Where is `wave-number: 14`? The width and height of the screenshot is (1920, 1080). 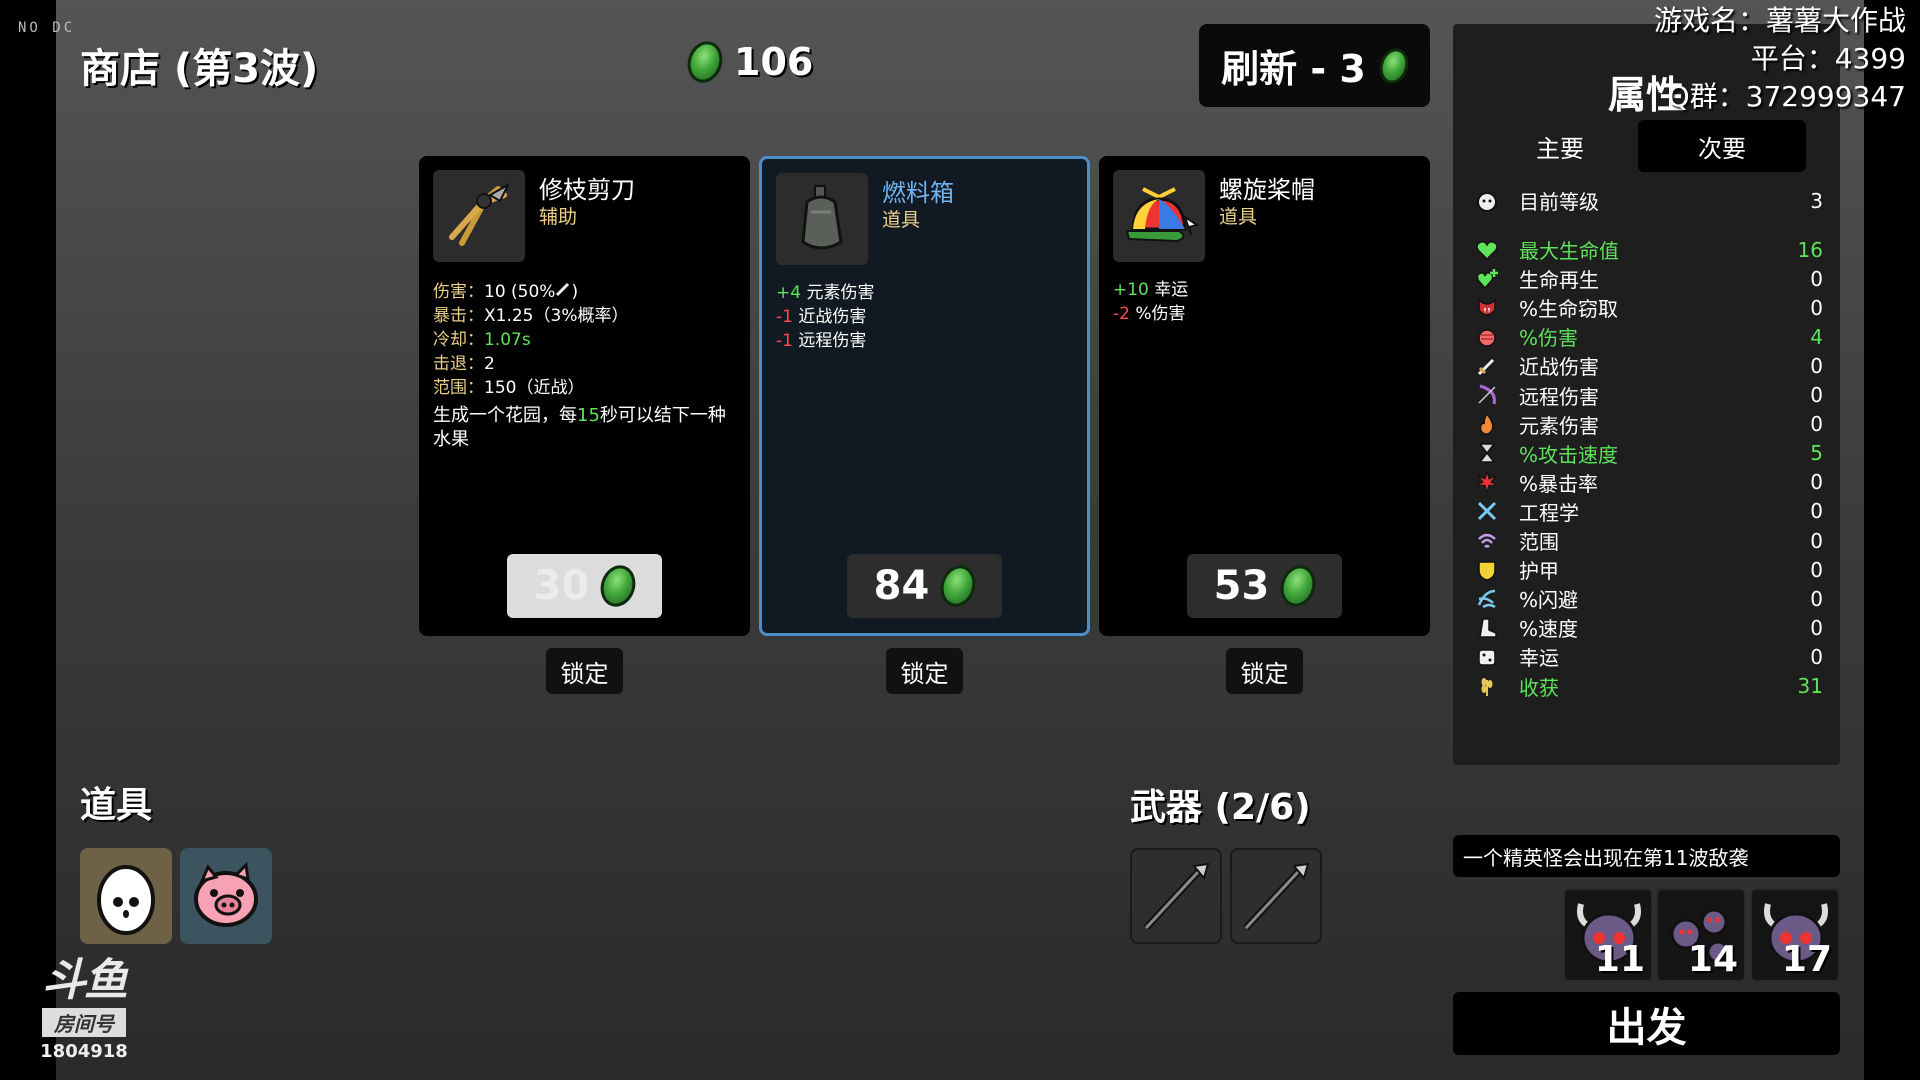 wave-number: 14 is located at coordinates (1712, 959).